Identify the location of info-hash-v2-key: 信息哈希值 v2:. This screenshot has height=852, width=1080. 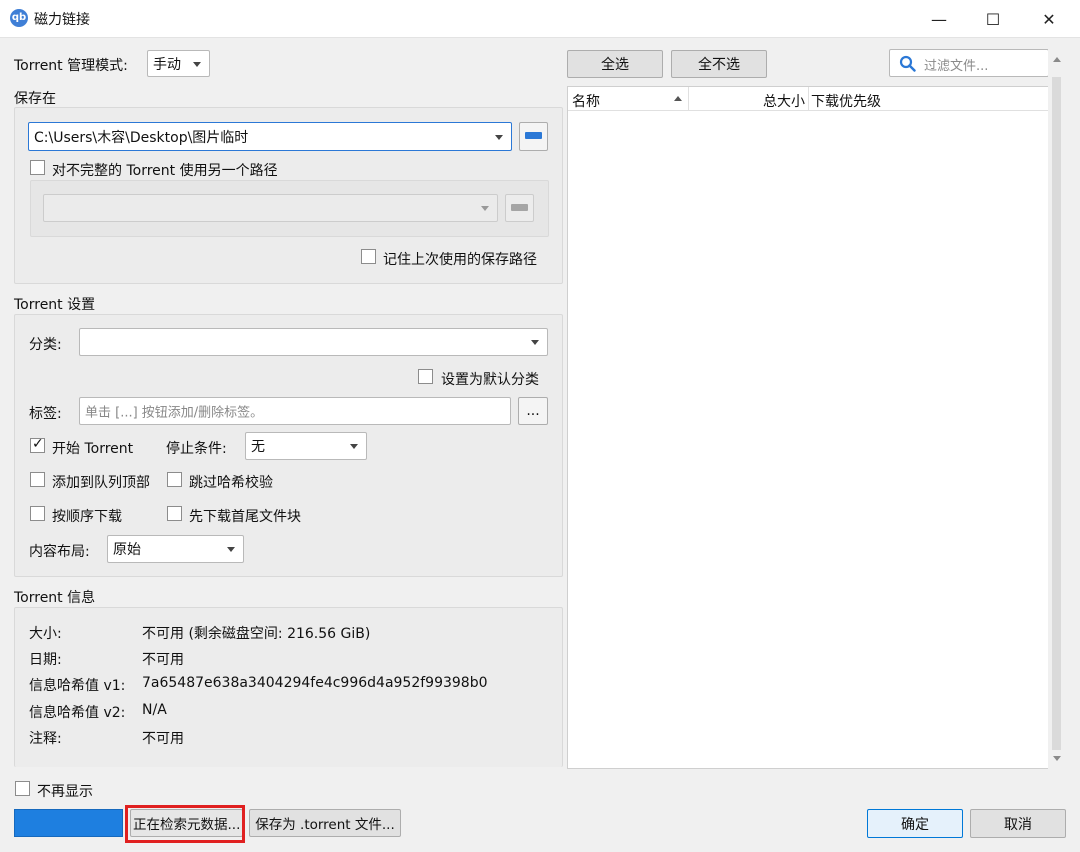
(77, 713).